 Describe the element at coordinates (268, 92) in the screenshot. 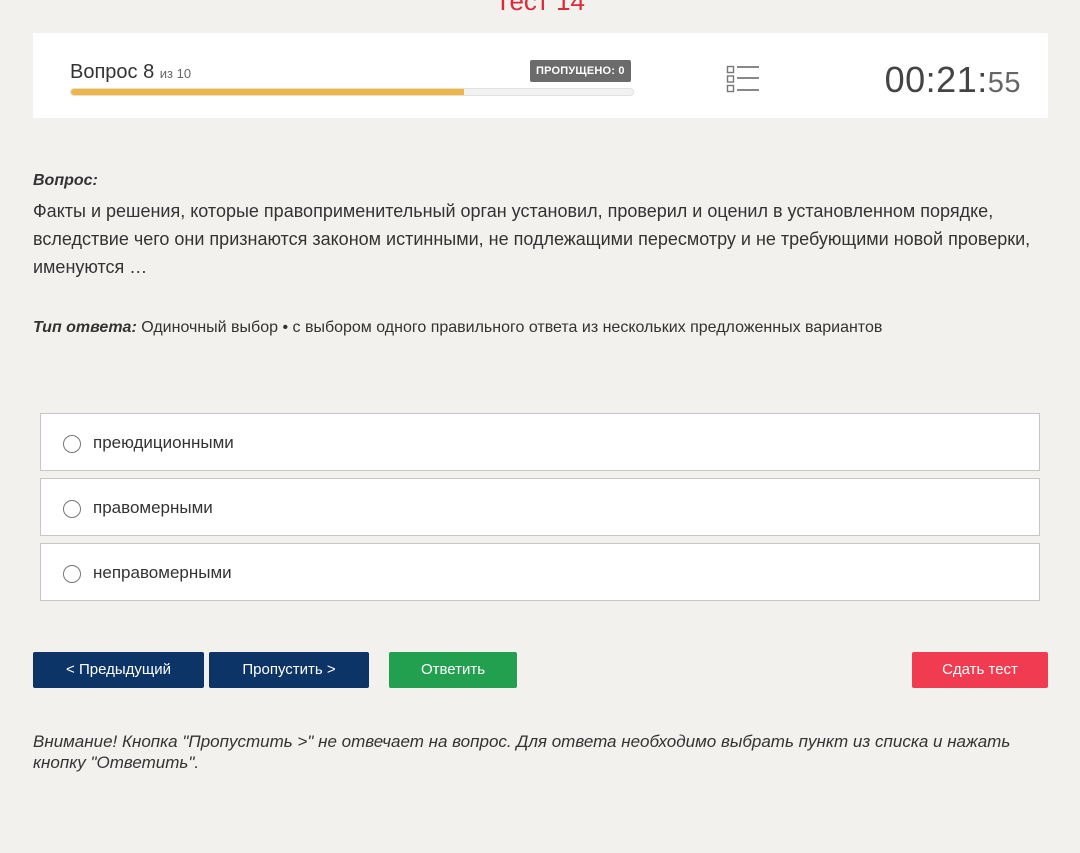

I see `progress-fill` at that location.